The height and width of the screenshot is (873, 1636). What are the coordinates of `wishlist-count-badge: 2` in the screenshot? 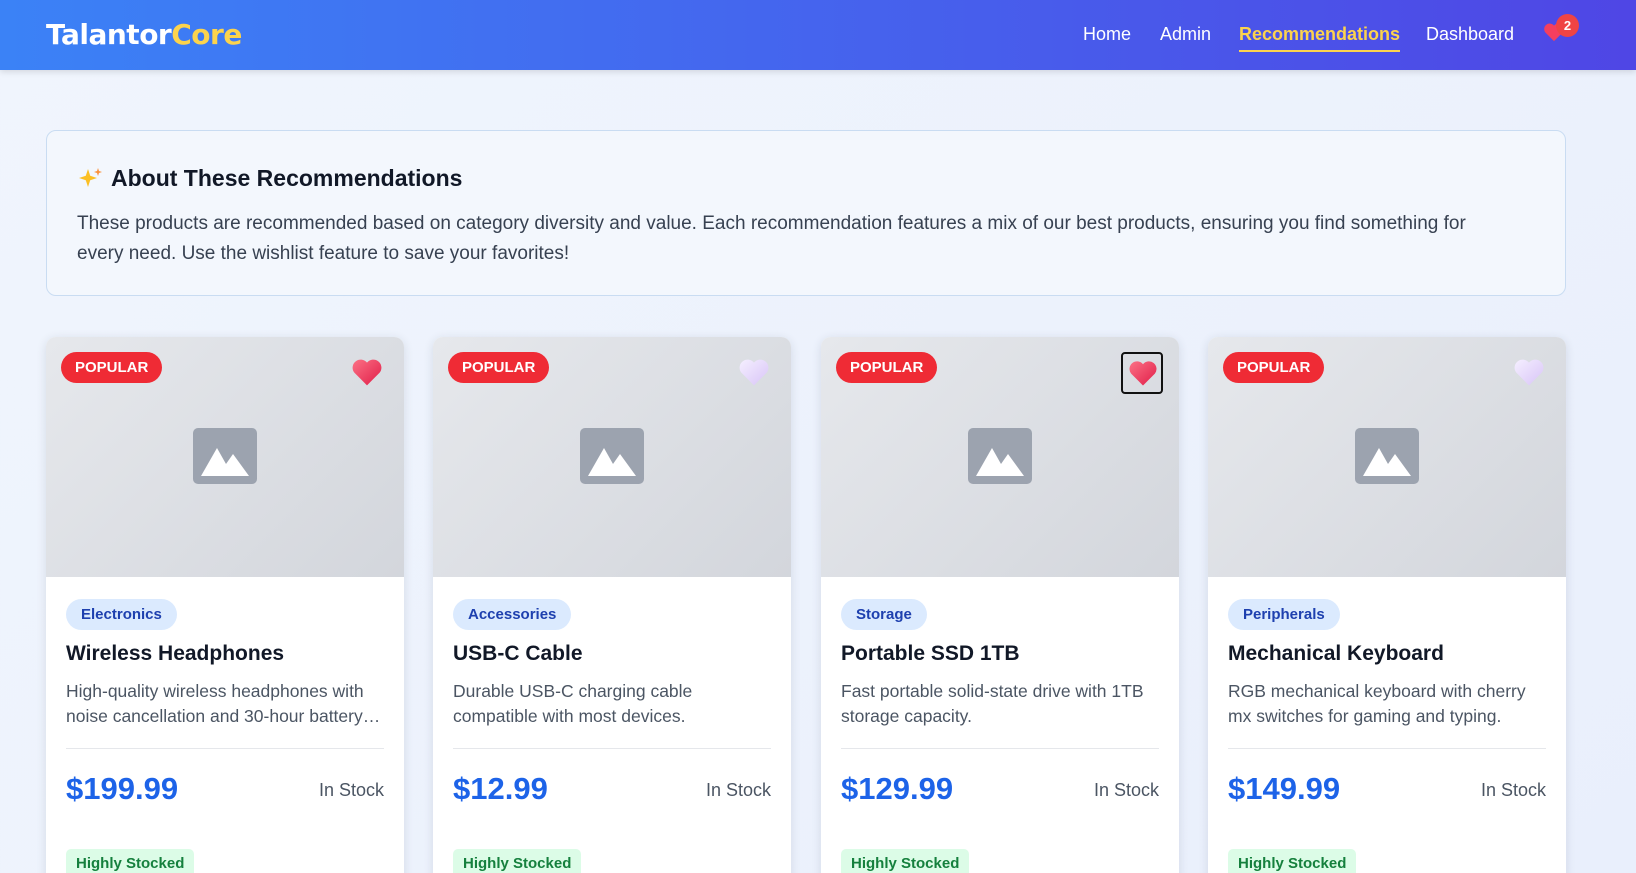 It's located at (1567, 25).